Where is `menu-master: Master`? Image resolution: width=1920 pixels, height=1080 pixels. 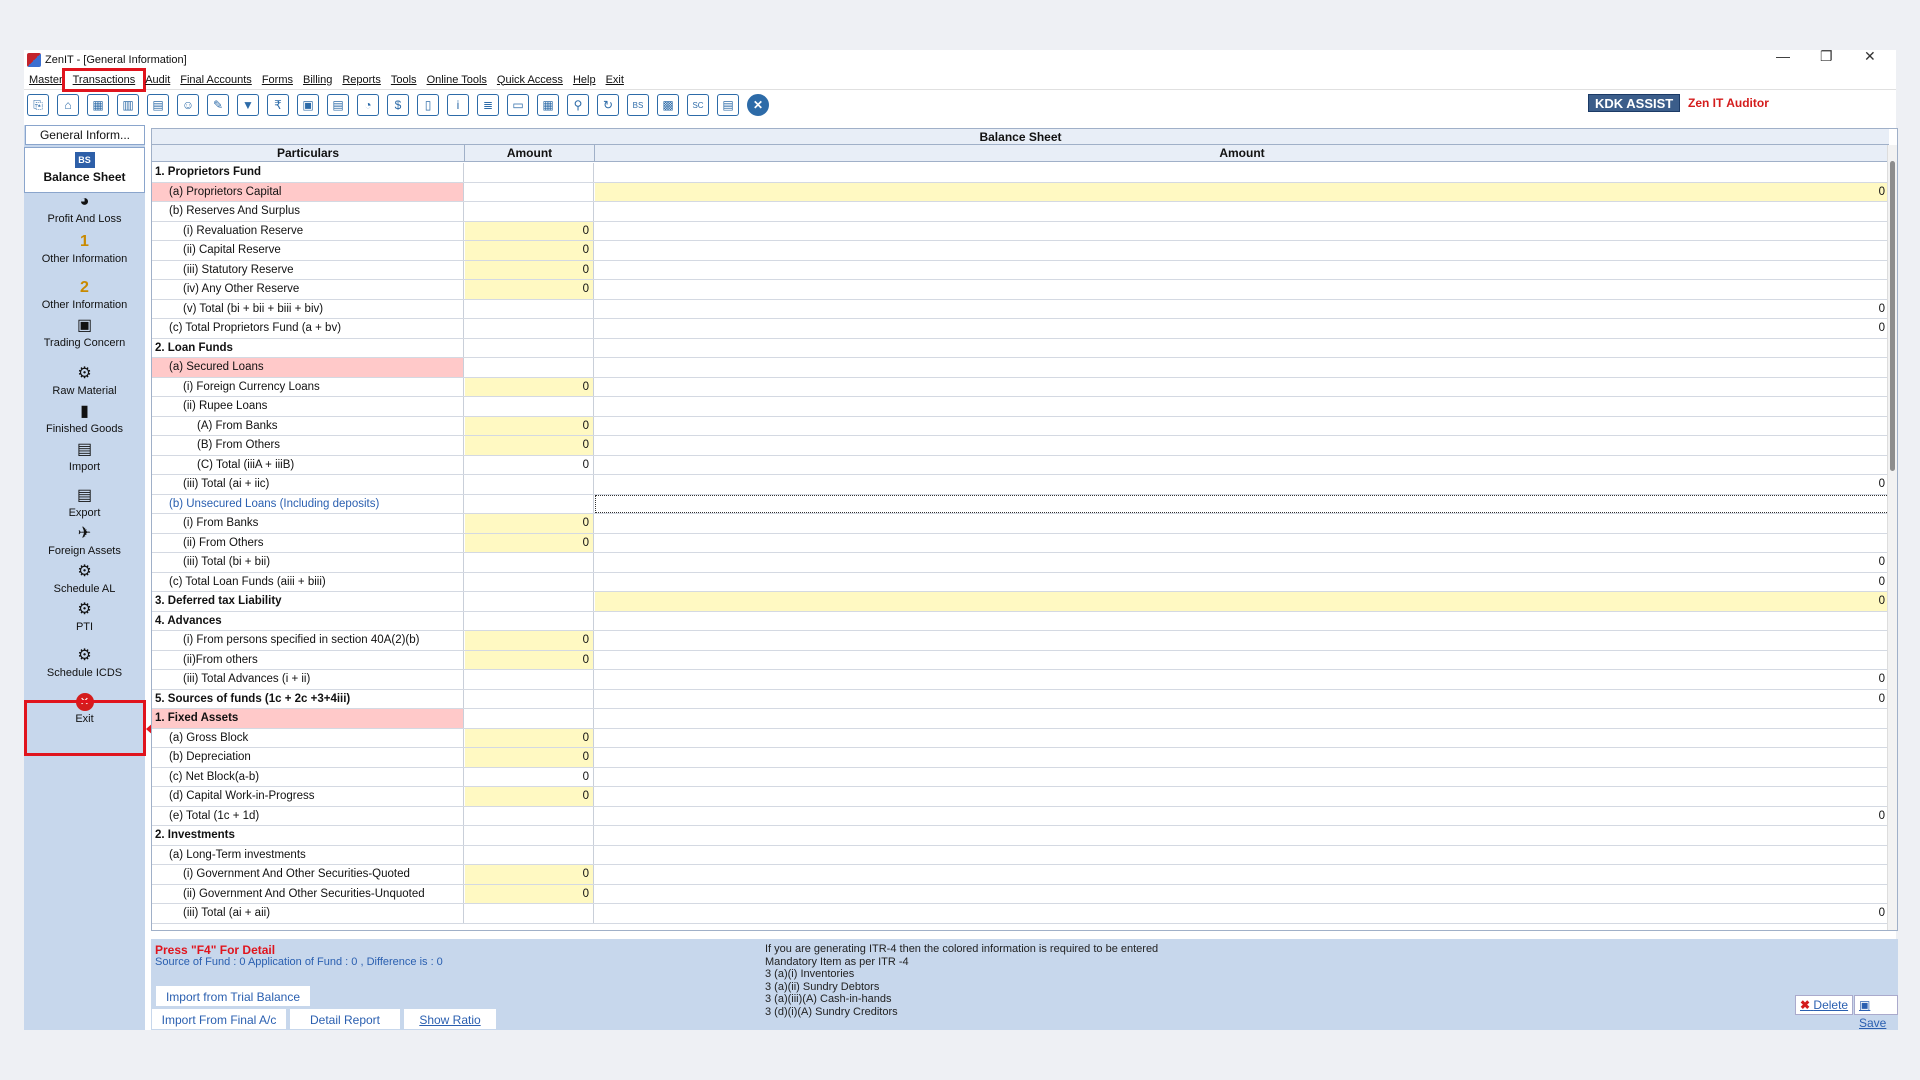
menu-master: Master is located at coordinates (46, 80).